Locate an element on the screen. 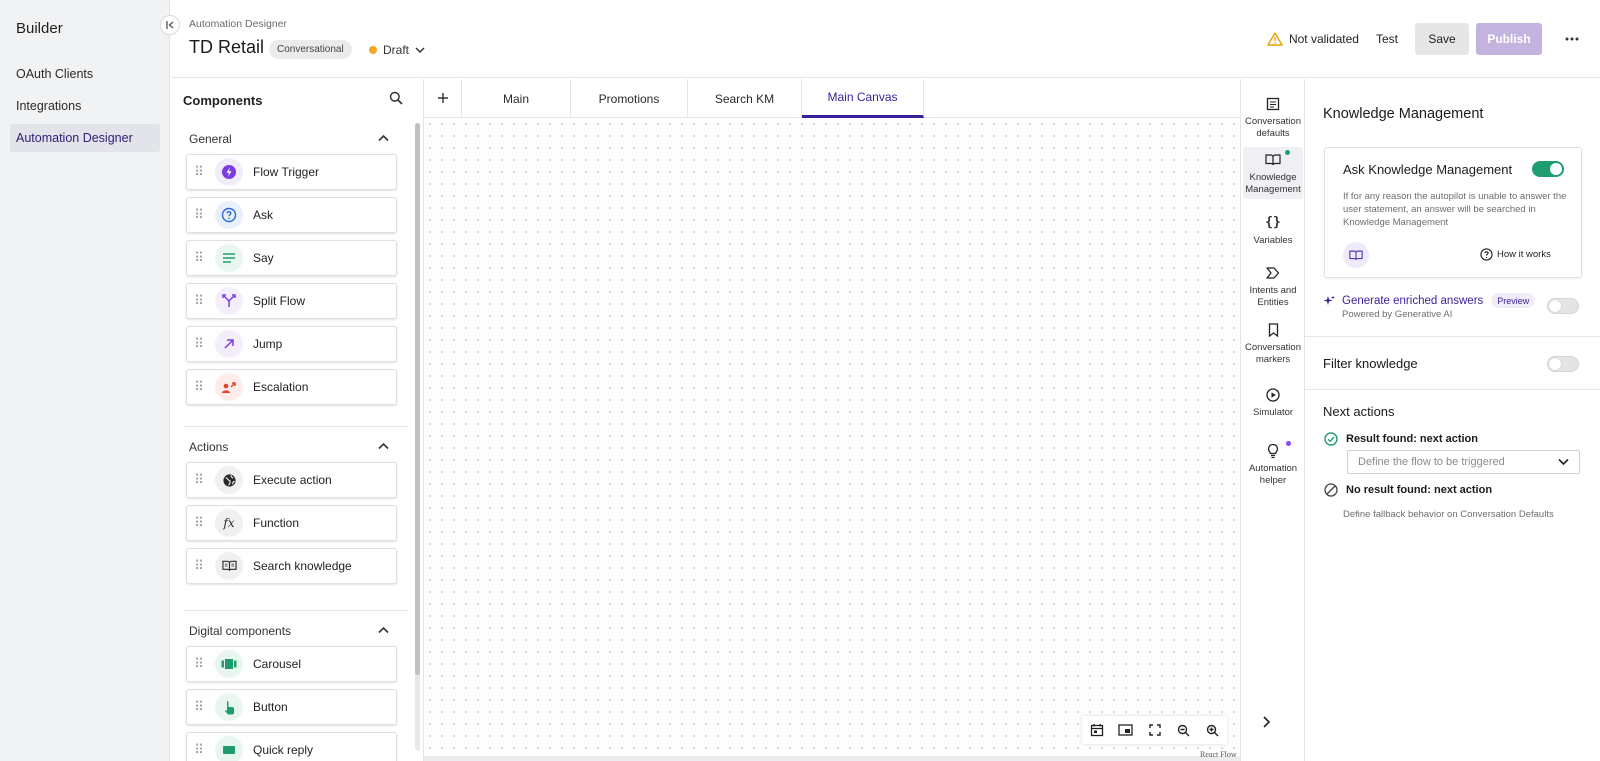 This screenshot has height=761, width=1600. section-title-digital-components: Digital components is located at coordinates (240, 631).